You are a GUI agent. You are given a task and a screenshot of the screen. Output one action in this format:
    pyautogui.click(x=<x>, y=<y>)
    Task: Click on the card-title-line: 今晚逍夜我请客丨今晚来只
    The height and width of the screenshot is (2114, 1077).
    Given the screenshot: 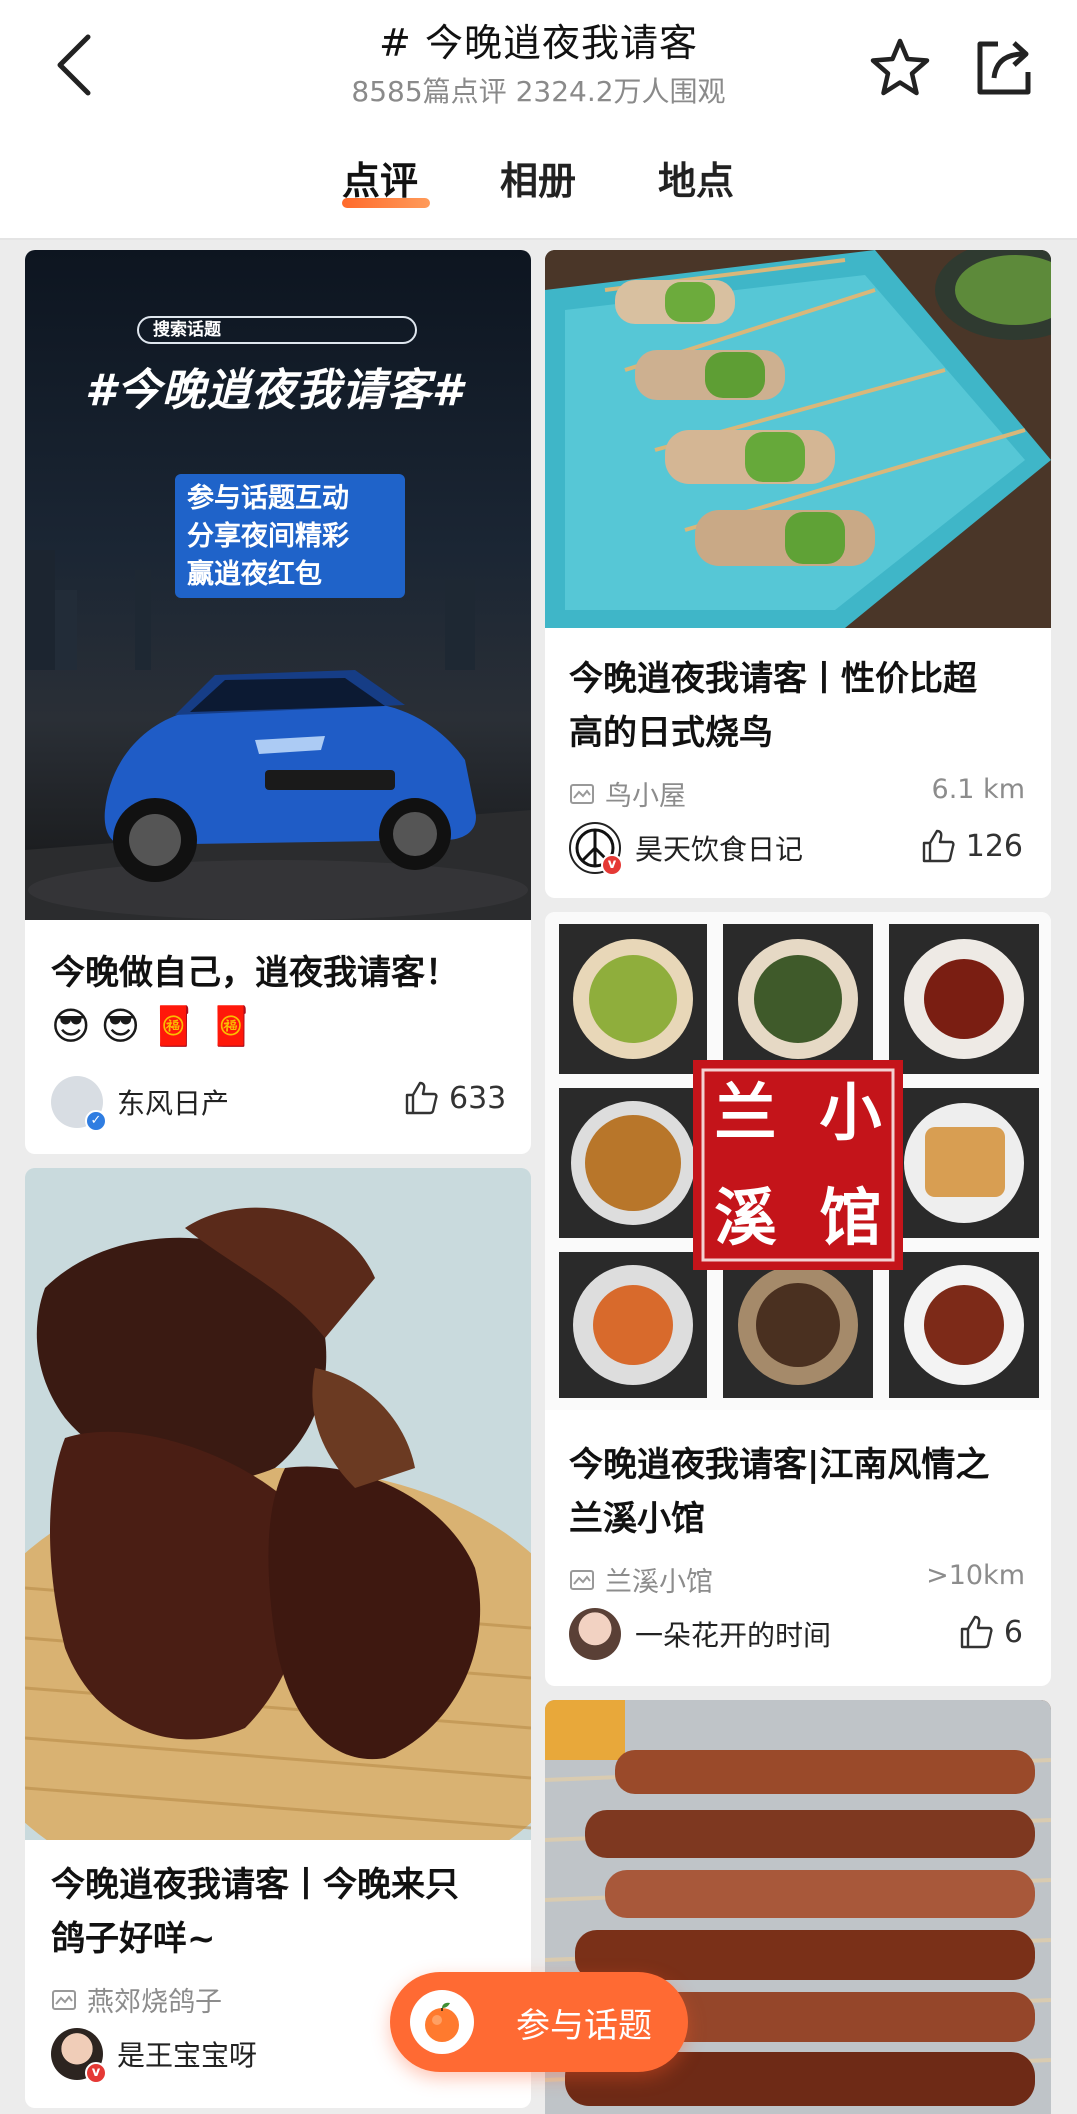 What is the action you would take?
    pyautogui.click(x=255, y=1885)
    